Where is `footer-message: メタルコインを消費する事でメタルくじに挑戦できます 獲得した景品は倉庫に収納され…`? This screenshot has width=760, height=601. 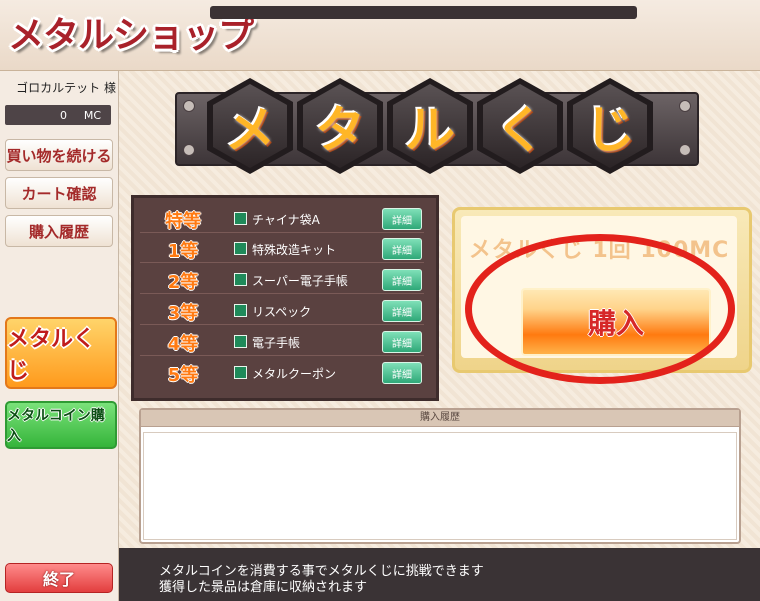
footer-message: メタルコインを消費する事でメタルくじに挑戦できます 獲得した景品は倉庫に収納され… is located at coordinates (439, 574).